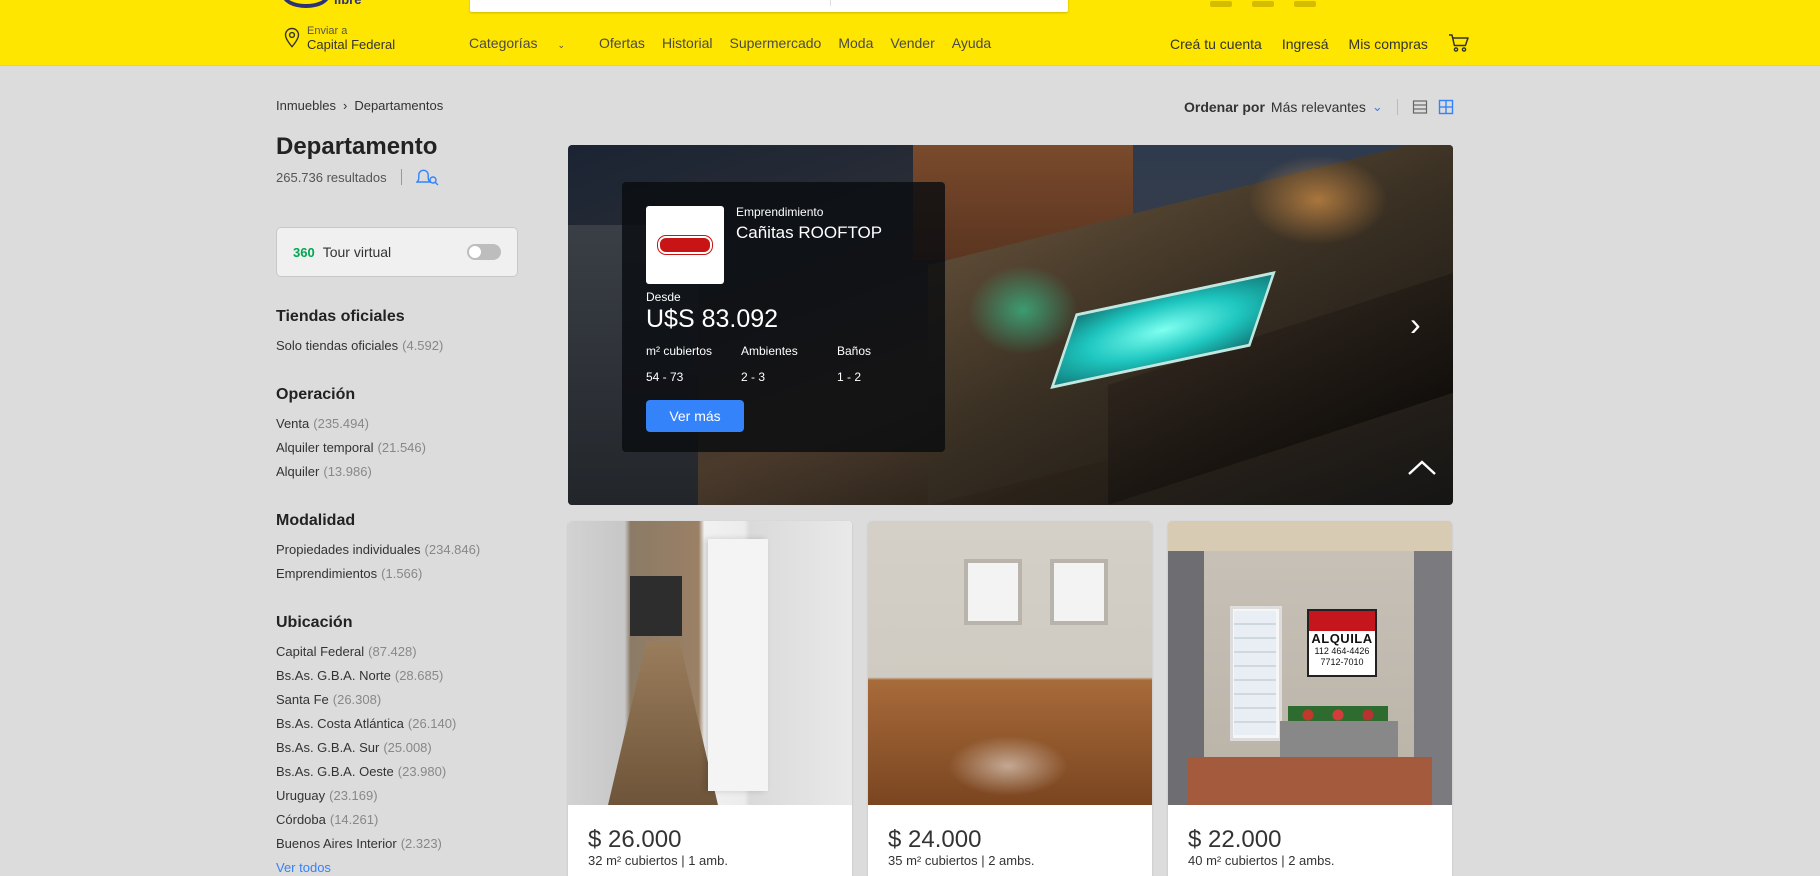 The width and height of the screenshot is (1820, 876). What do you see at coordinates (358, 177) in the screenshot?
I see `results-count: 265.736 resultados` at bounding box center [358, 177].